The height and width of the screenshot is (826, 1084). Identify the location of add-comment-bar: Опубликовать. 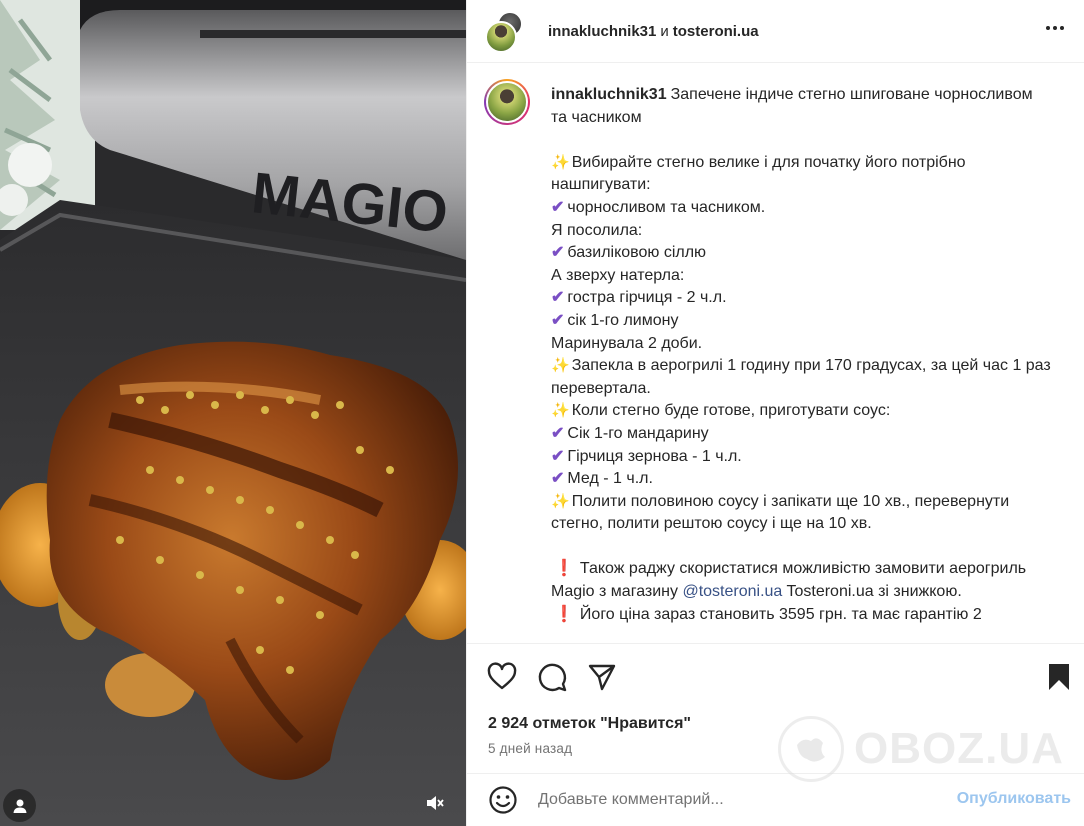
(775, 799).